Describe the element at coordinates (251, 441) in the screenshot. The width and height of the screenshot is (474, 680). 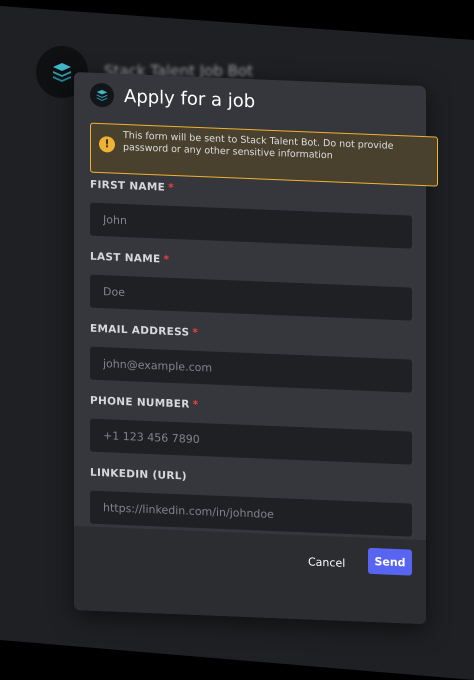
I see `phone-input` at that location.